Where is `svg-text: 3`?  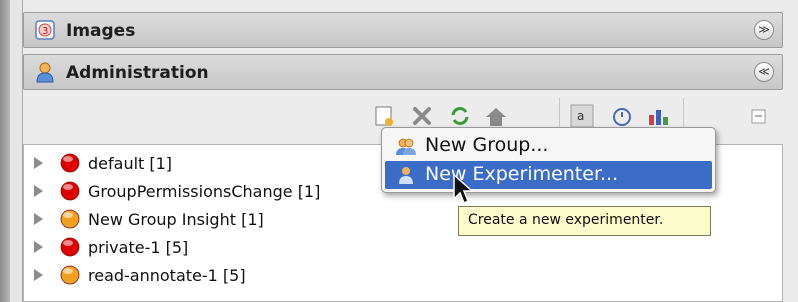 svg-text: 3 is located at coordinates (45, 31).